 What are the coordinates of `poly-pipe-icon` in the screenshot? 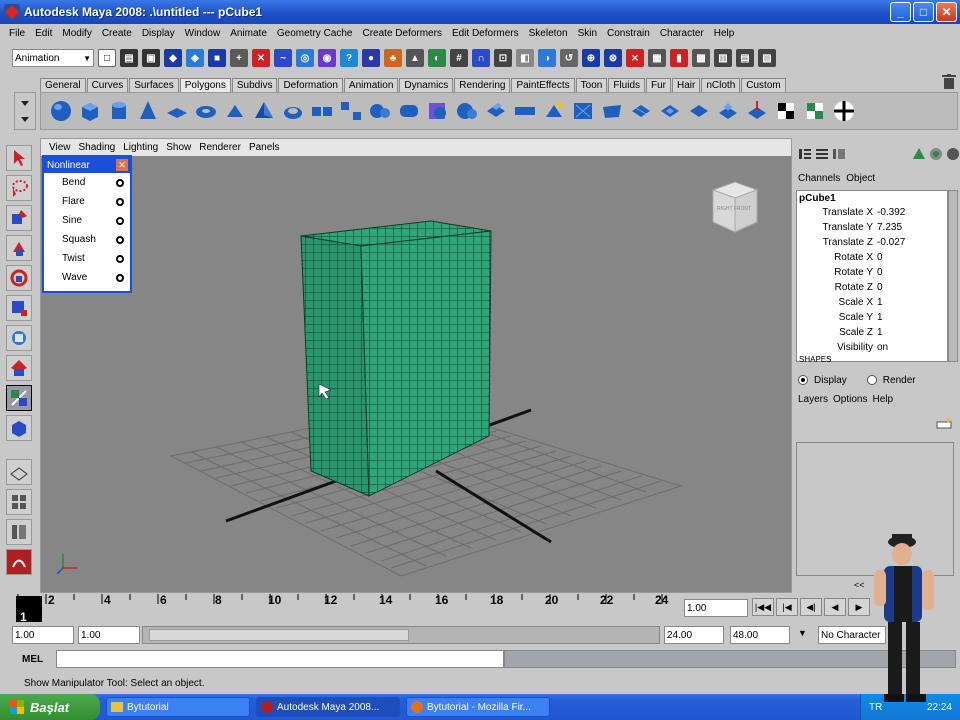 It's located at (293, 111).